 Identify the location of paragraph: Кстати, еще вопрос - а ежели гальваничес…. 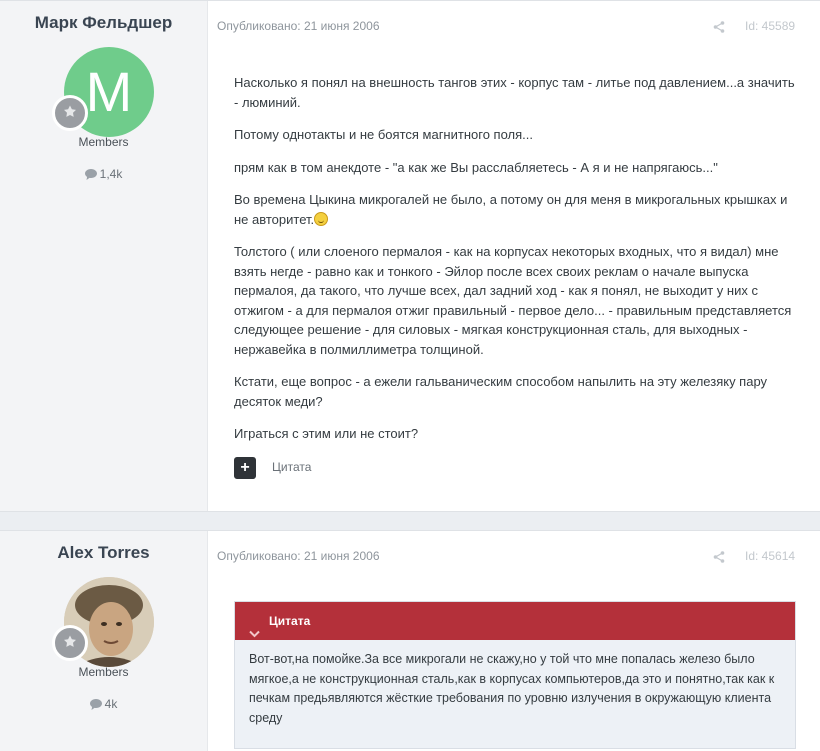
(501, 391).